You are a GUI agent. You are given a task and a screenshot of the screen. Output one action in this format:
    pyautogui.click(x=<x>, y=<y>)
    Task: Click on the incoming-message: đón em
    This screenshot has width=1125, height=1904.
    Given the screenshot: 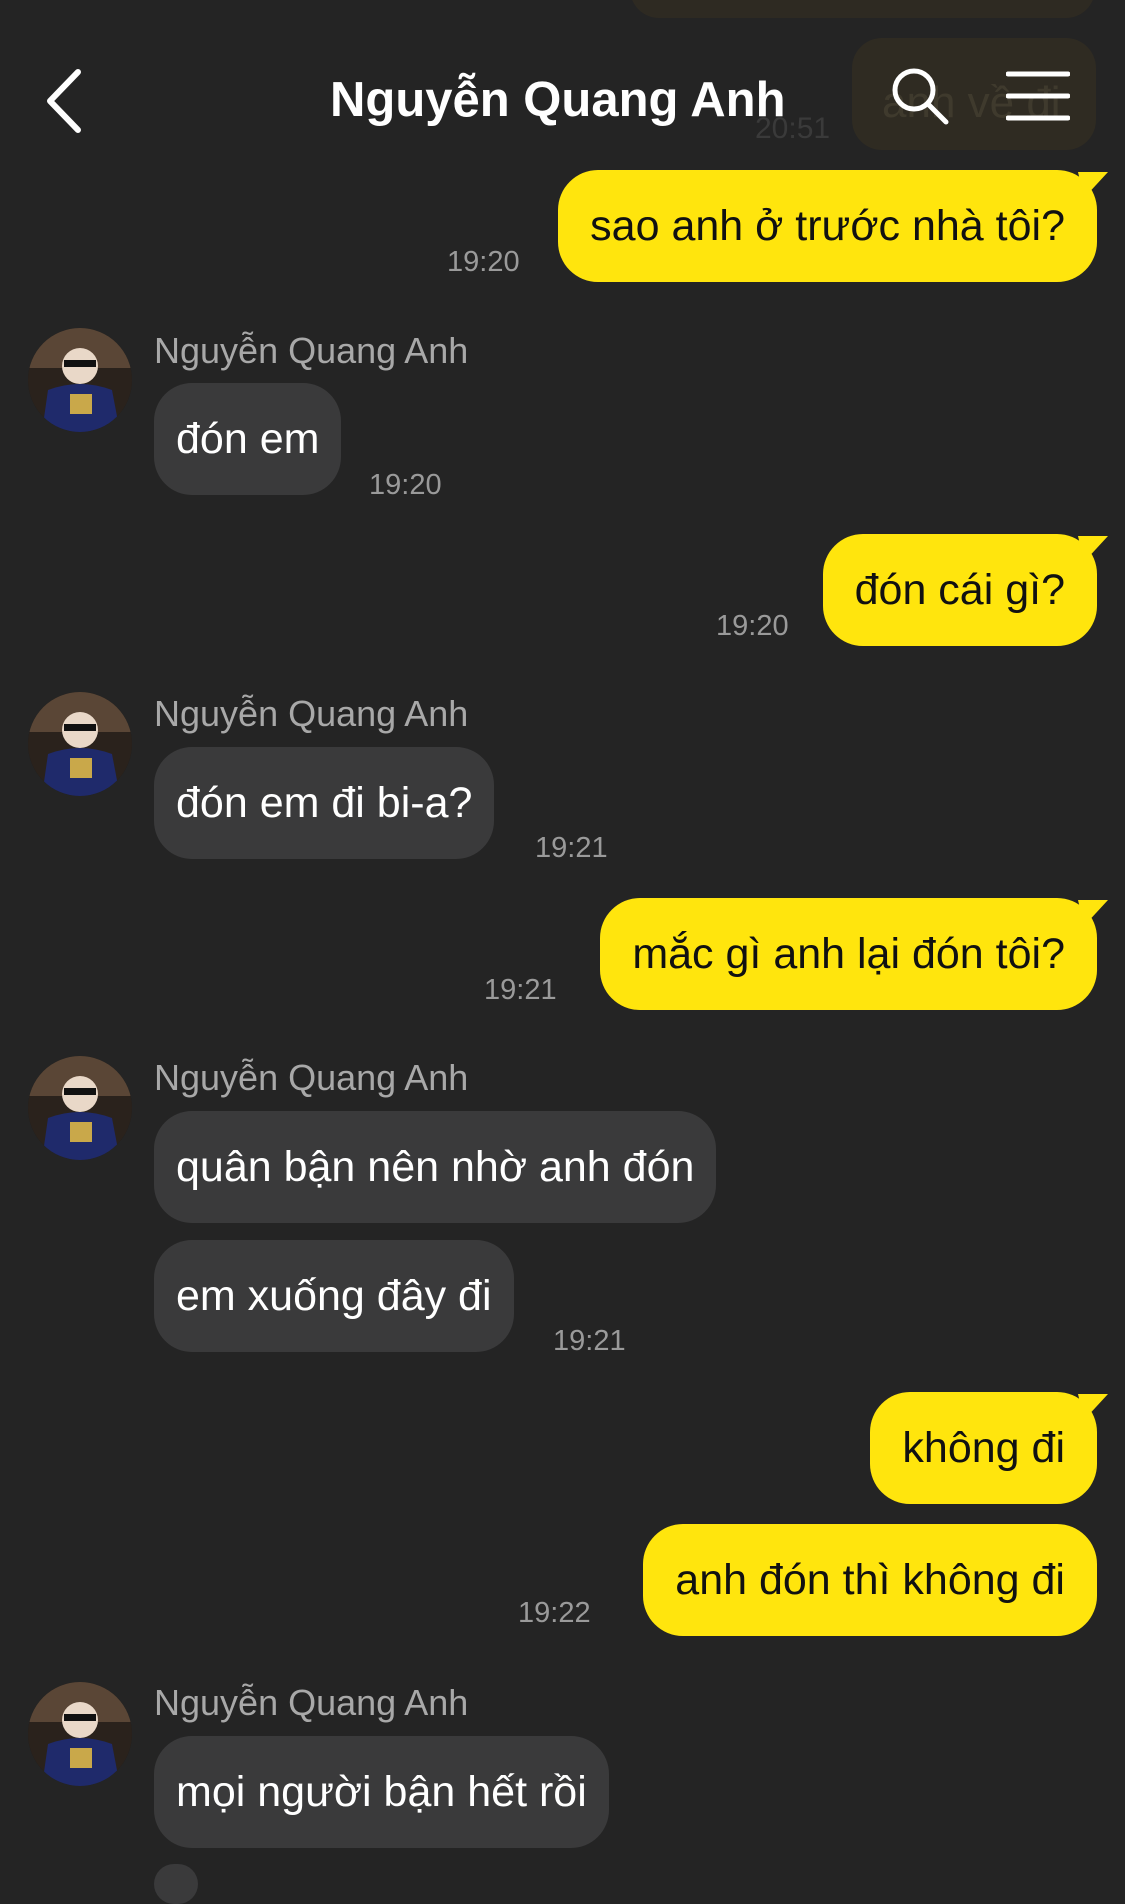 What is the action you would take?
    pyautogui.click(x=248, y=439)
    